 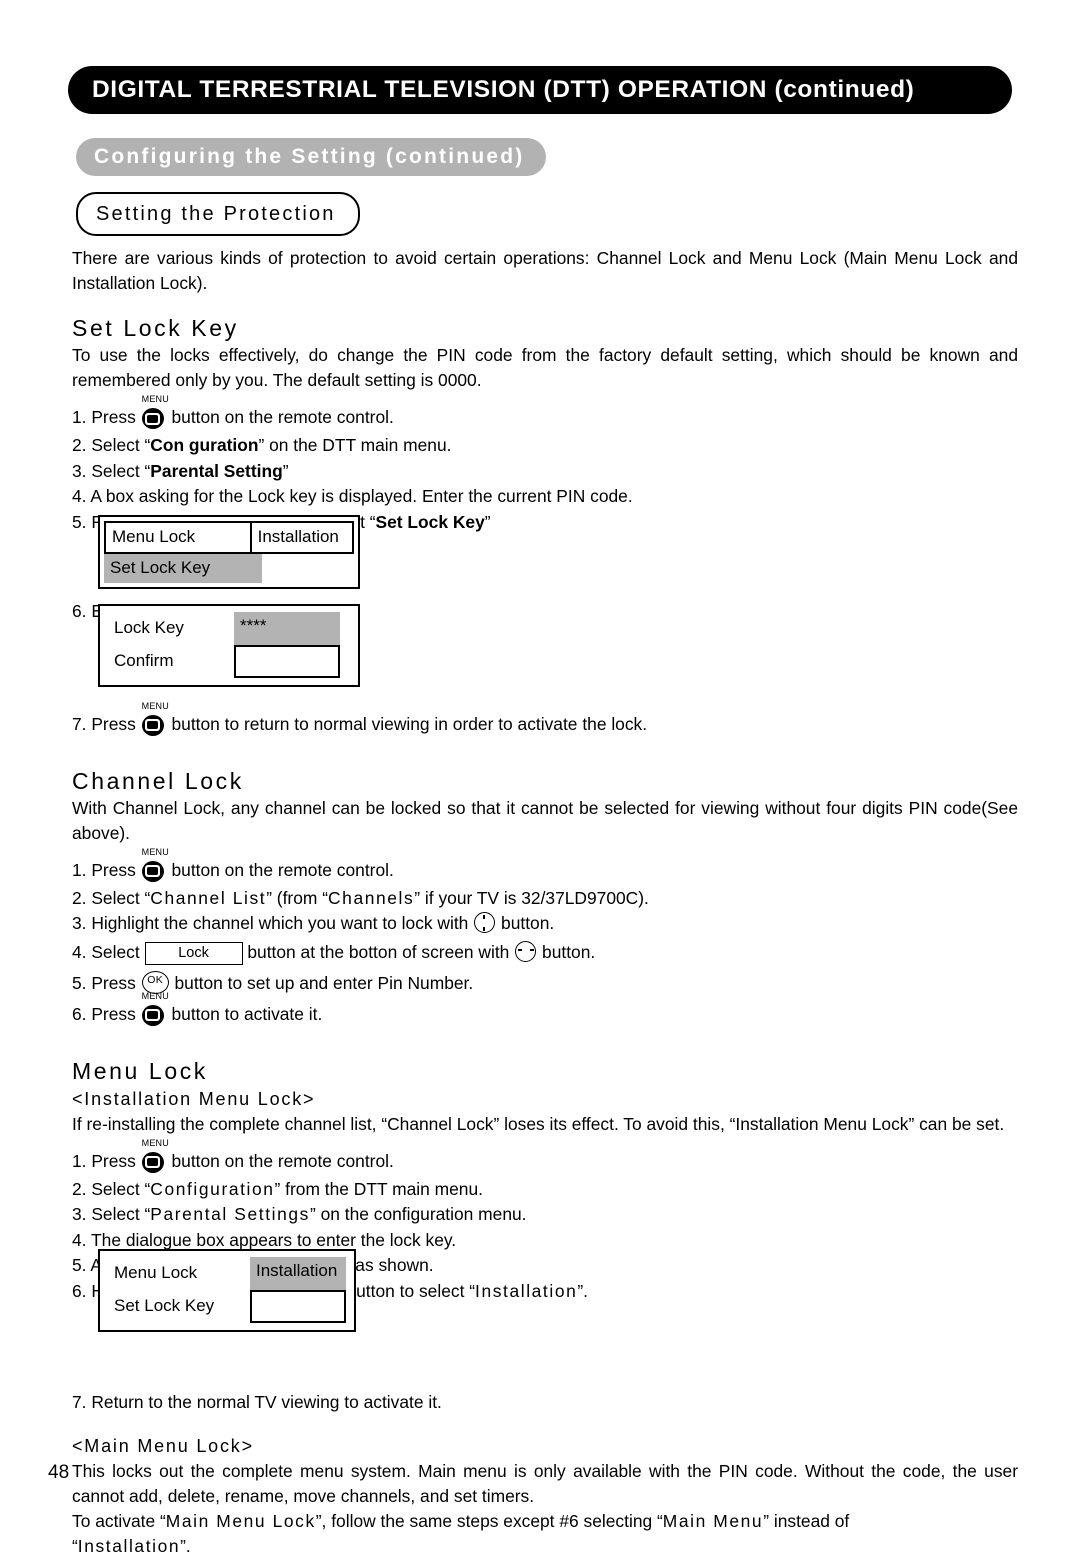 What do you see at coordinates (193, 953) in the screenshot?
I see `lock-button: Lock` at bounding box center [193, 953].